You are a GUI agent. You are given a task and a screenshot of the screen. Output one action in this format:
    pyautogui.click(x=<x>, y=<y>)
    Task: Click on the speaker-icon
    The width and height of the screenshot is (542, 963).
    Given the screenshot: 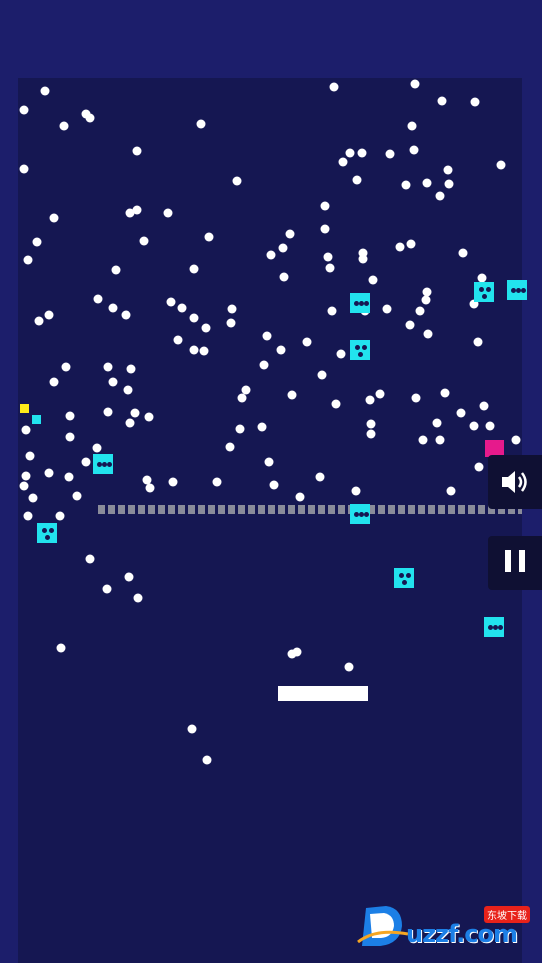 What is the action you would take?
    pyautogui.click(x=514, y=482)
    